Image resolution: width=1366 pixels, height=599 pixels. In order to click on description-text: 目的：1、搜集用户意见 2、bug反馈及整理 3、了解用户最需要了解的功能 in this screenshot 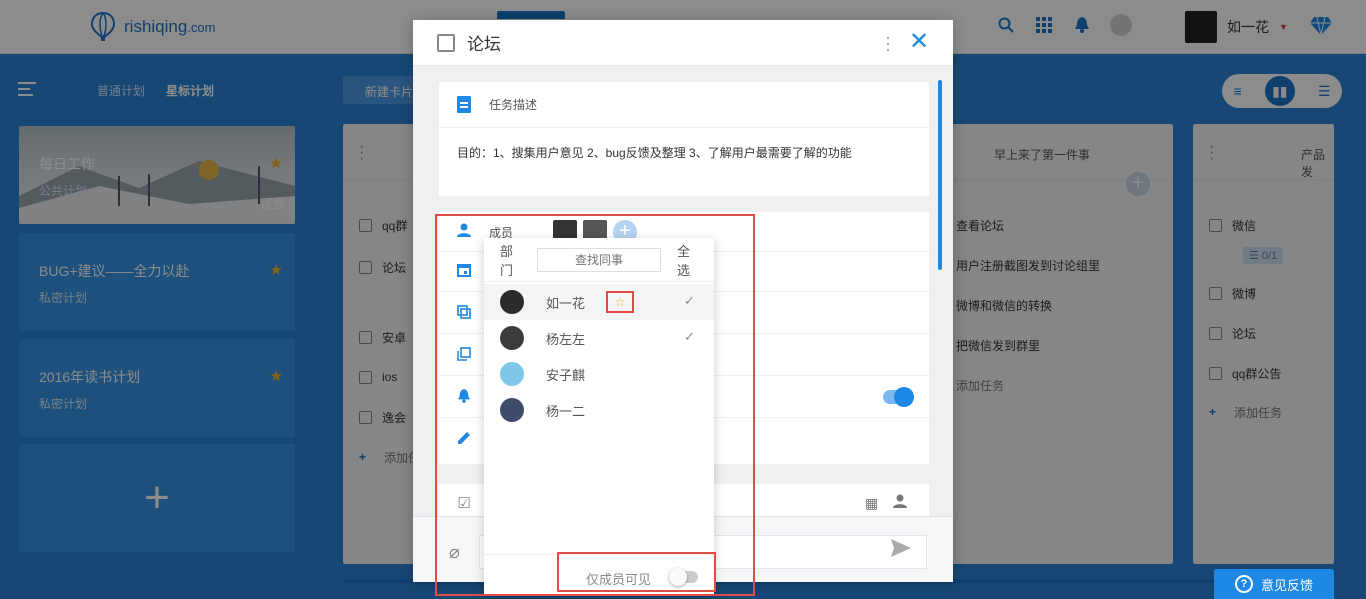, I will do `click(684, 152)`.